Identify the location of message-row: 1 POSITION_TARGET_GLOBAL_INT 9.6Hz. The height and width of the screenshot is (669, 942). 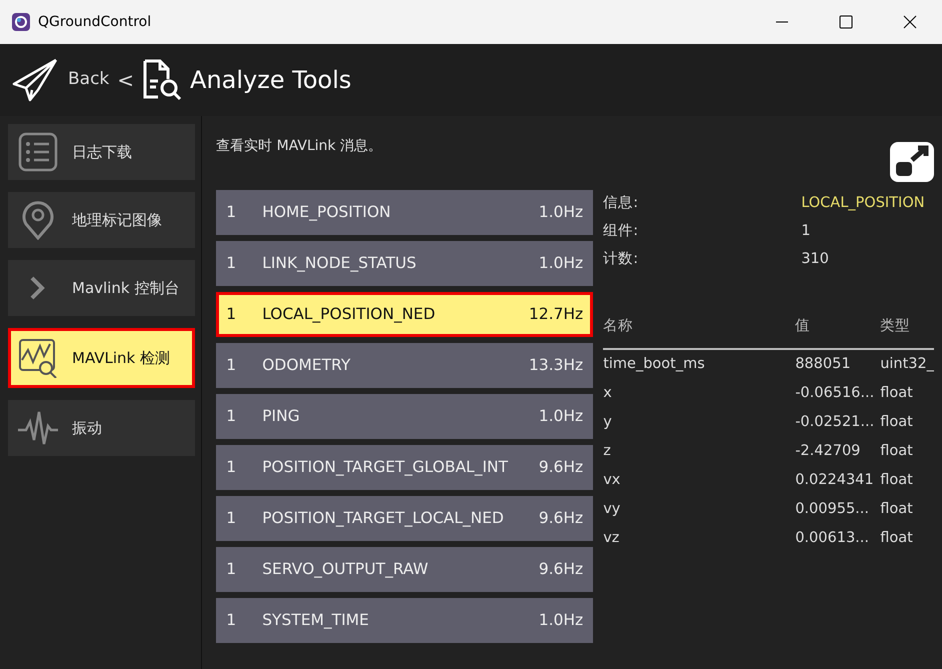
(405, 467).